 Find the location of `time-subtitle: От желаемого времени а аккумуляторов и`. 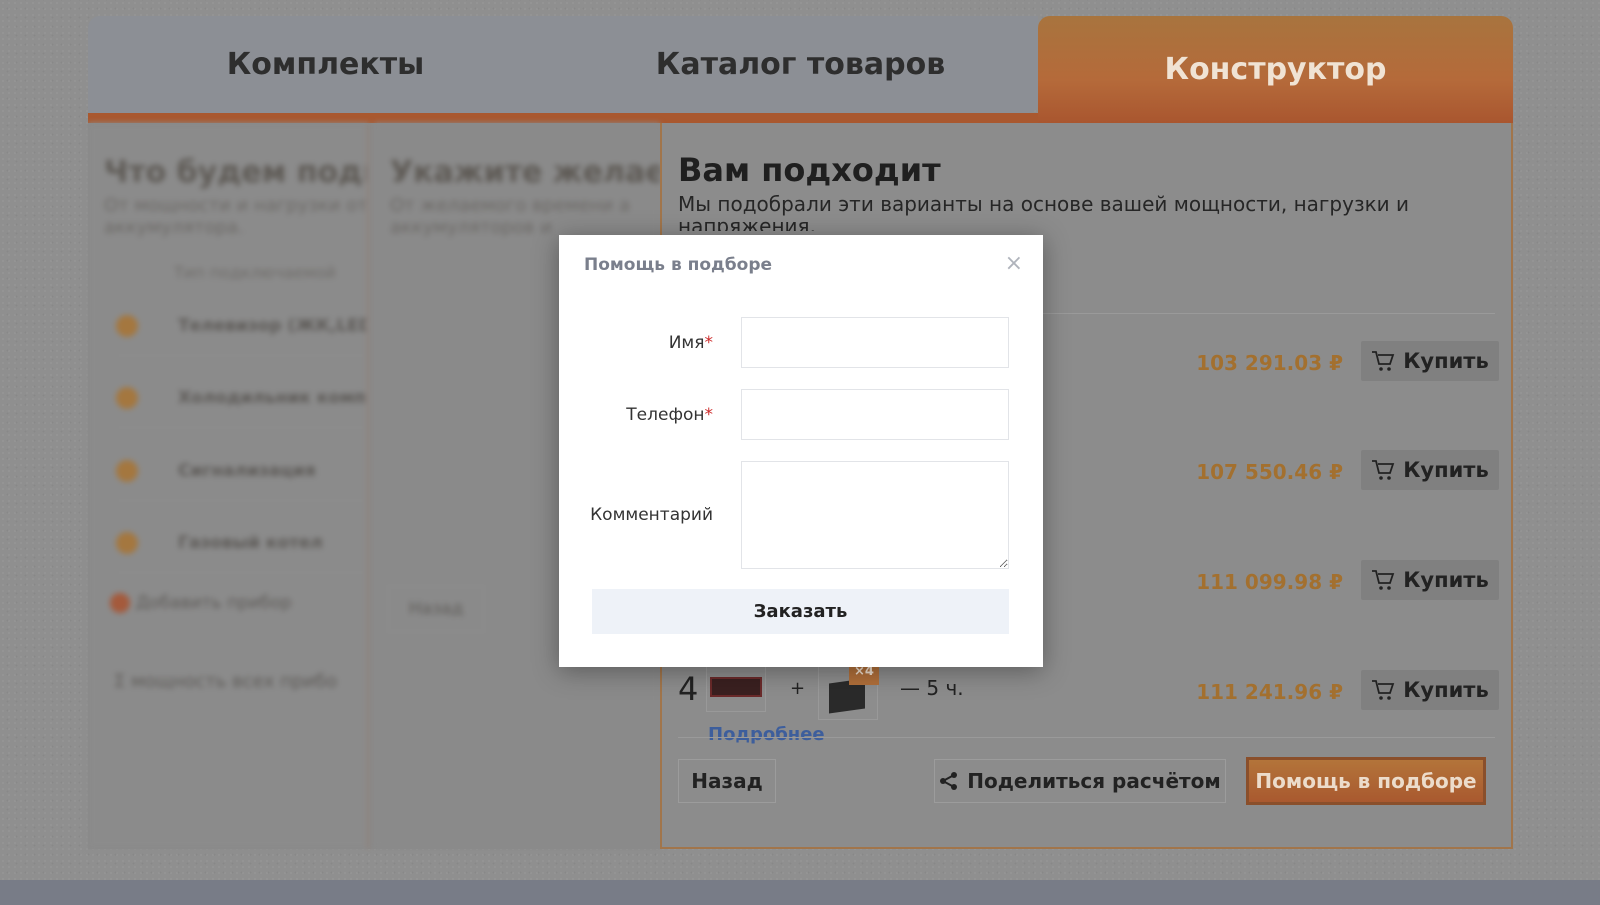

time-subtitle: От желаемого времени а аккумуляторов и is located at coordinates (510, 216).